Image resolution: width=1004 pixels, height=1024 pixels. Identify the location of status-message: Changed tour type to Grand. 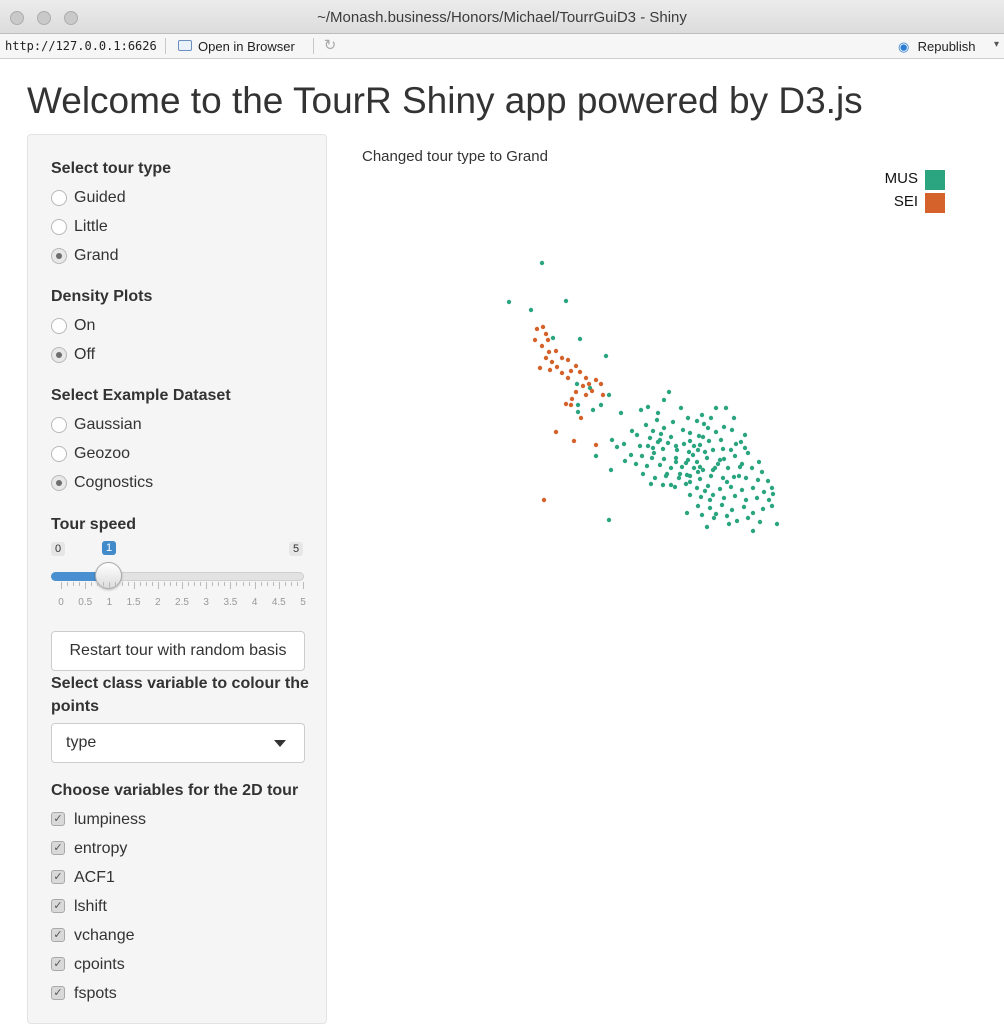
(455, 156).